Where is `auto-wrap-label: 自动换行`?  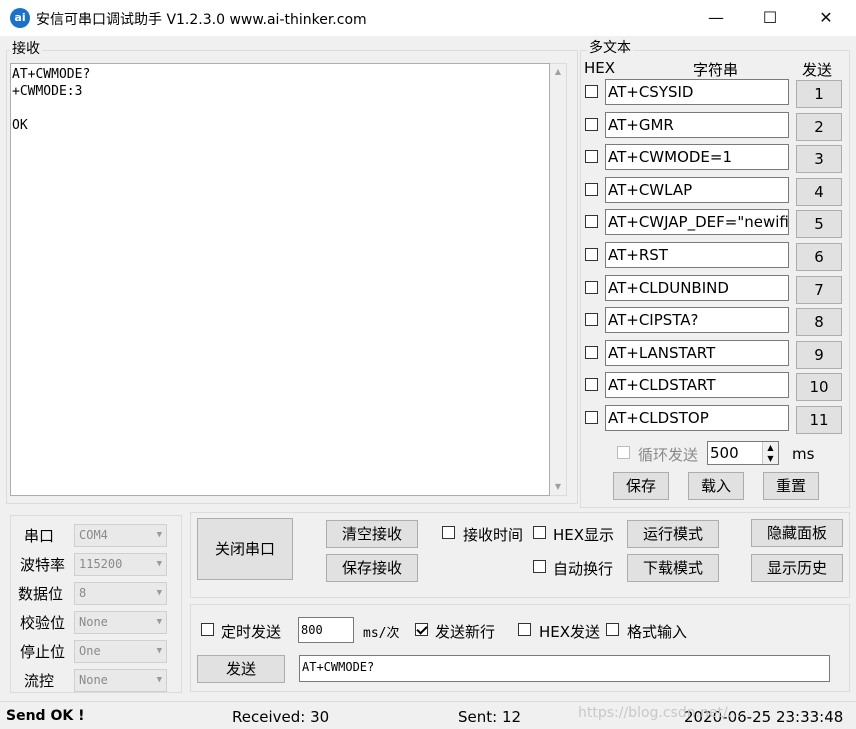 auto-wrap-label: 自动换行 is located at coordinates (583, 569).